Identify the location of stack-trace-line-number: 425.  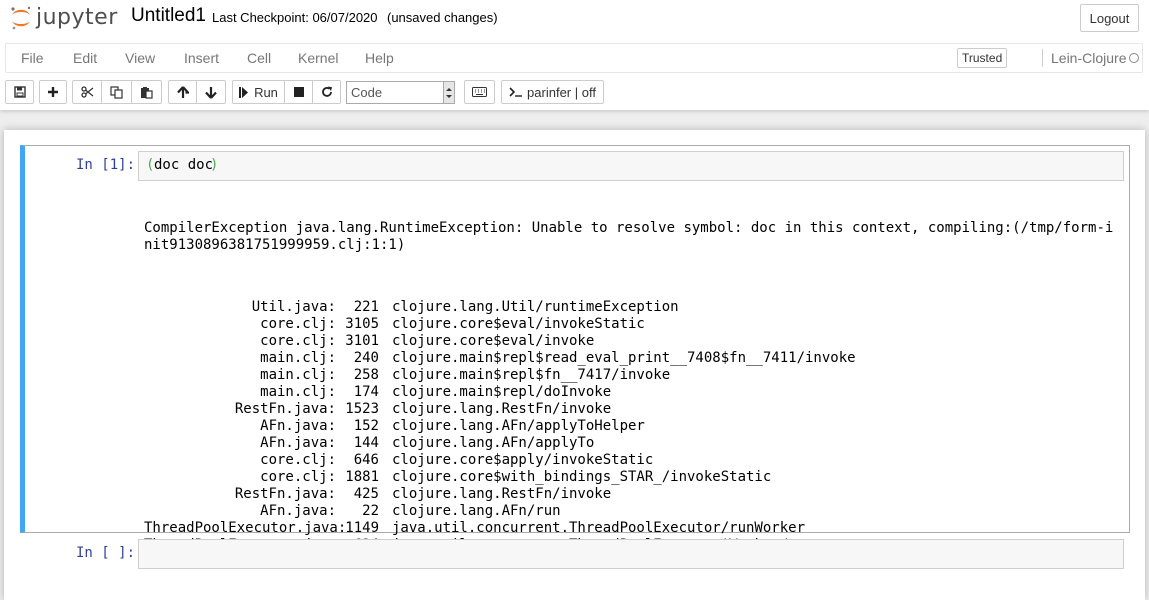
(366, 494).